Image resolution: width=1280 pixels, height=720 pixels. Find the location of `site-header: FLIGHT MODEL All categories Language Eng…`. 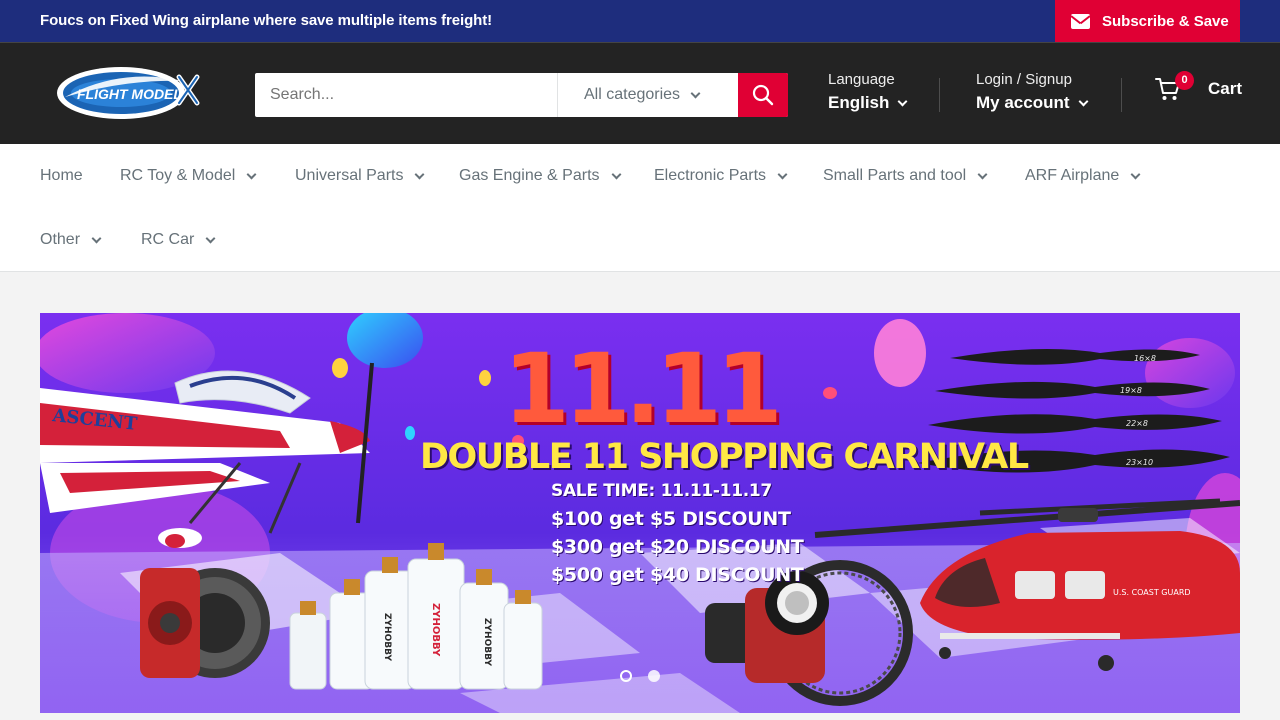

site-header: FLIGHT MODEL All categories Language Eng… is located at coordinates (640, 93).